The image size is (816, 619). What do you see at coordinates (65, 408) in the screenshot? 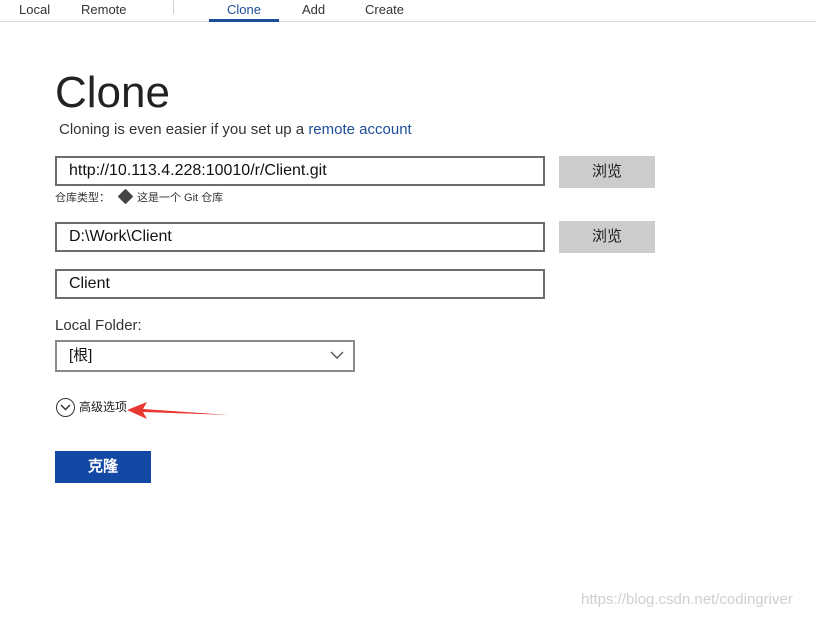
I see `chevron-down-circle-icon` at bounding box center [65, 408].